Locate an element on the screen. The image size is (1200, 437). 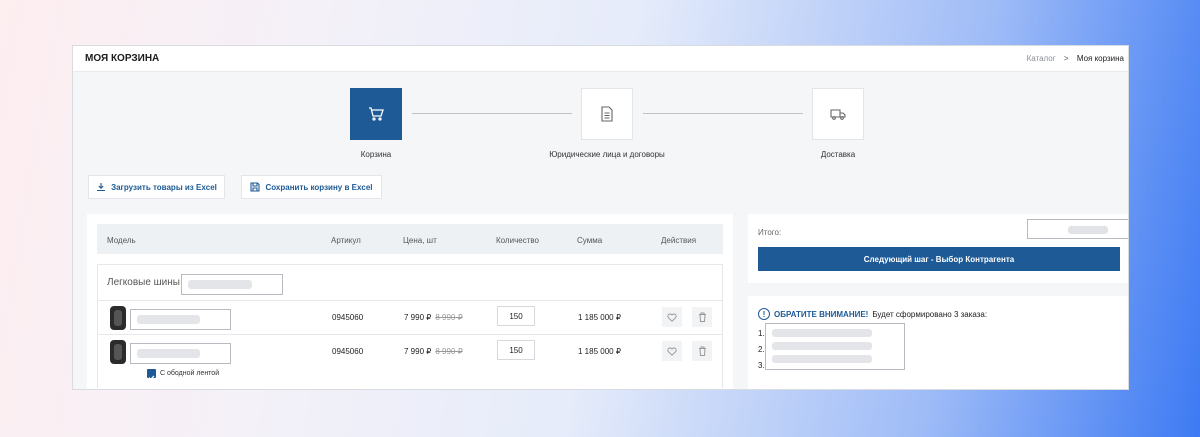
column-article: Артикул is located at coordinates (346, 240).